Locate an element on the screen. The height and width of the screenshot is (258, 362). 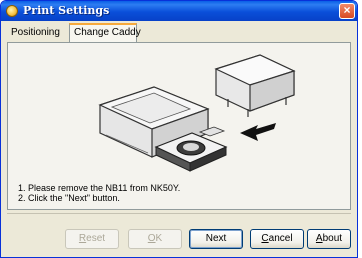
title-bar: Print Settings × is located at coordinates (179, 11).